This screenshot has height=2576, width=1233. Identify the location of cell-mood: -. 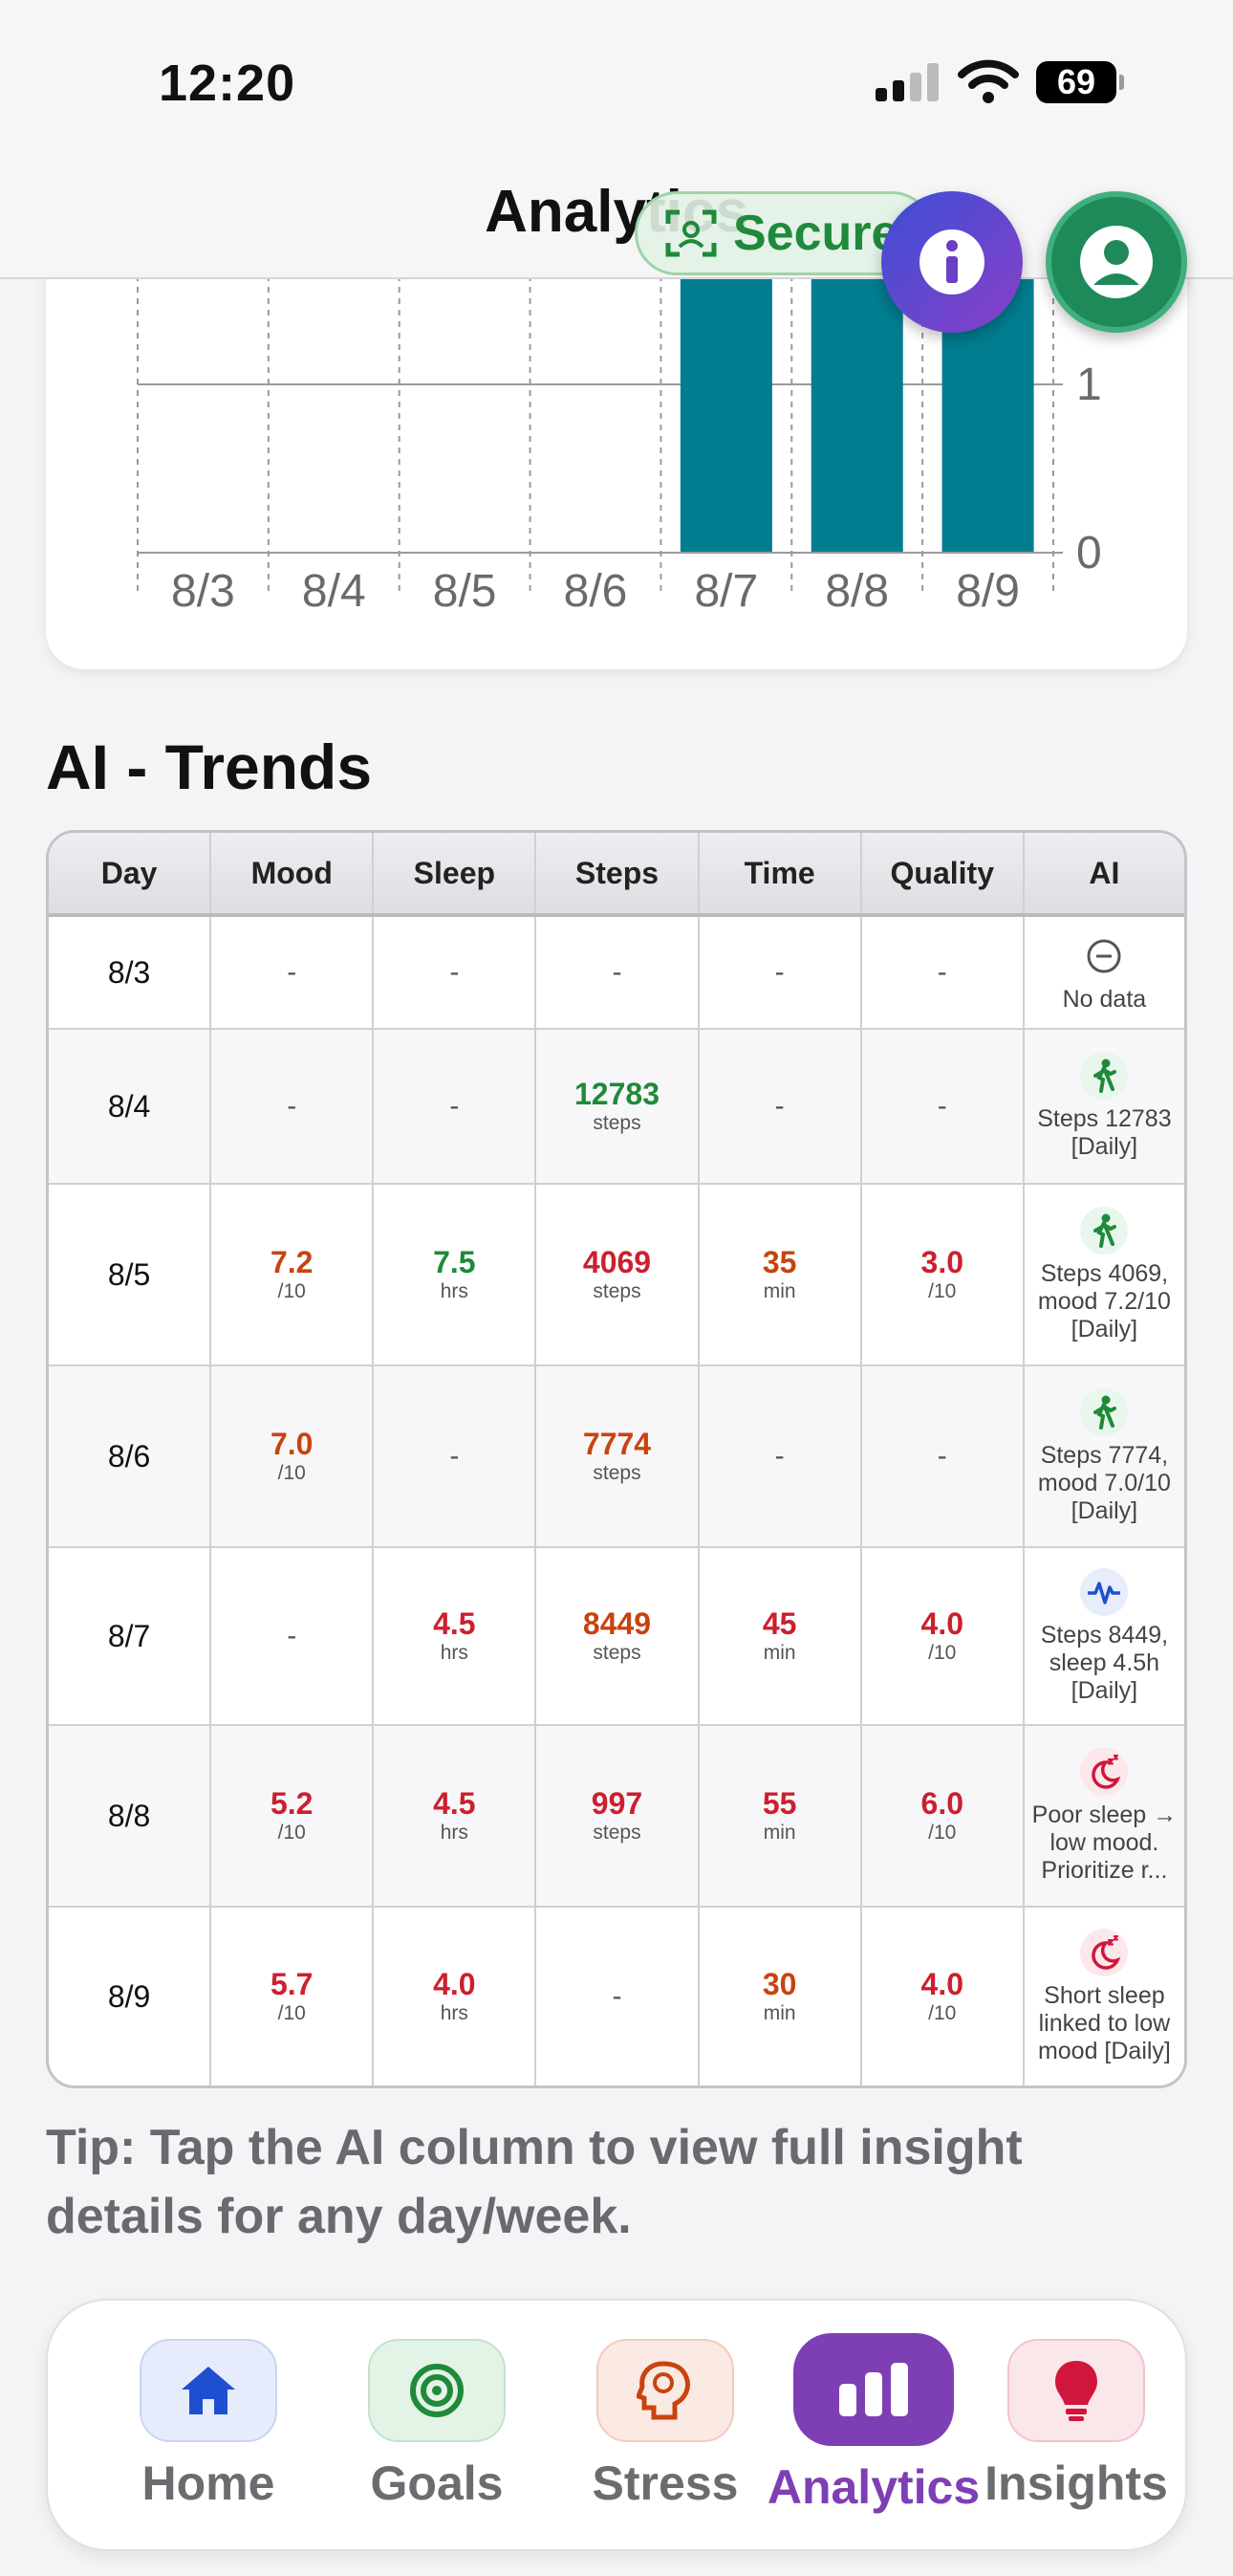
(293, 972).